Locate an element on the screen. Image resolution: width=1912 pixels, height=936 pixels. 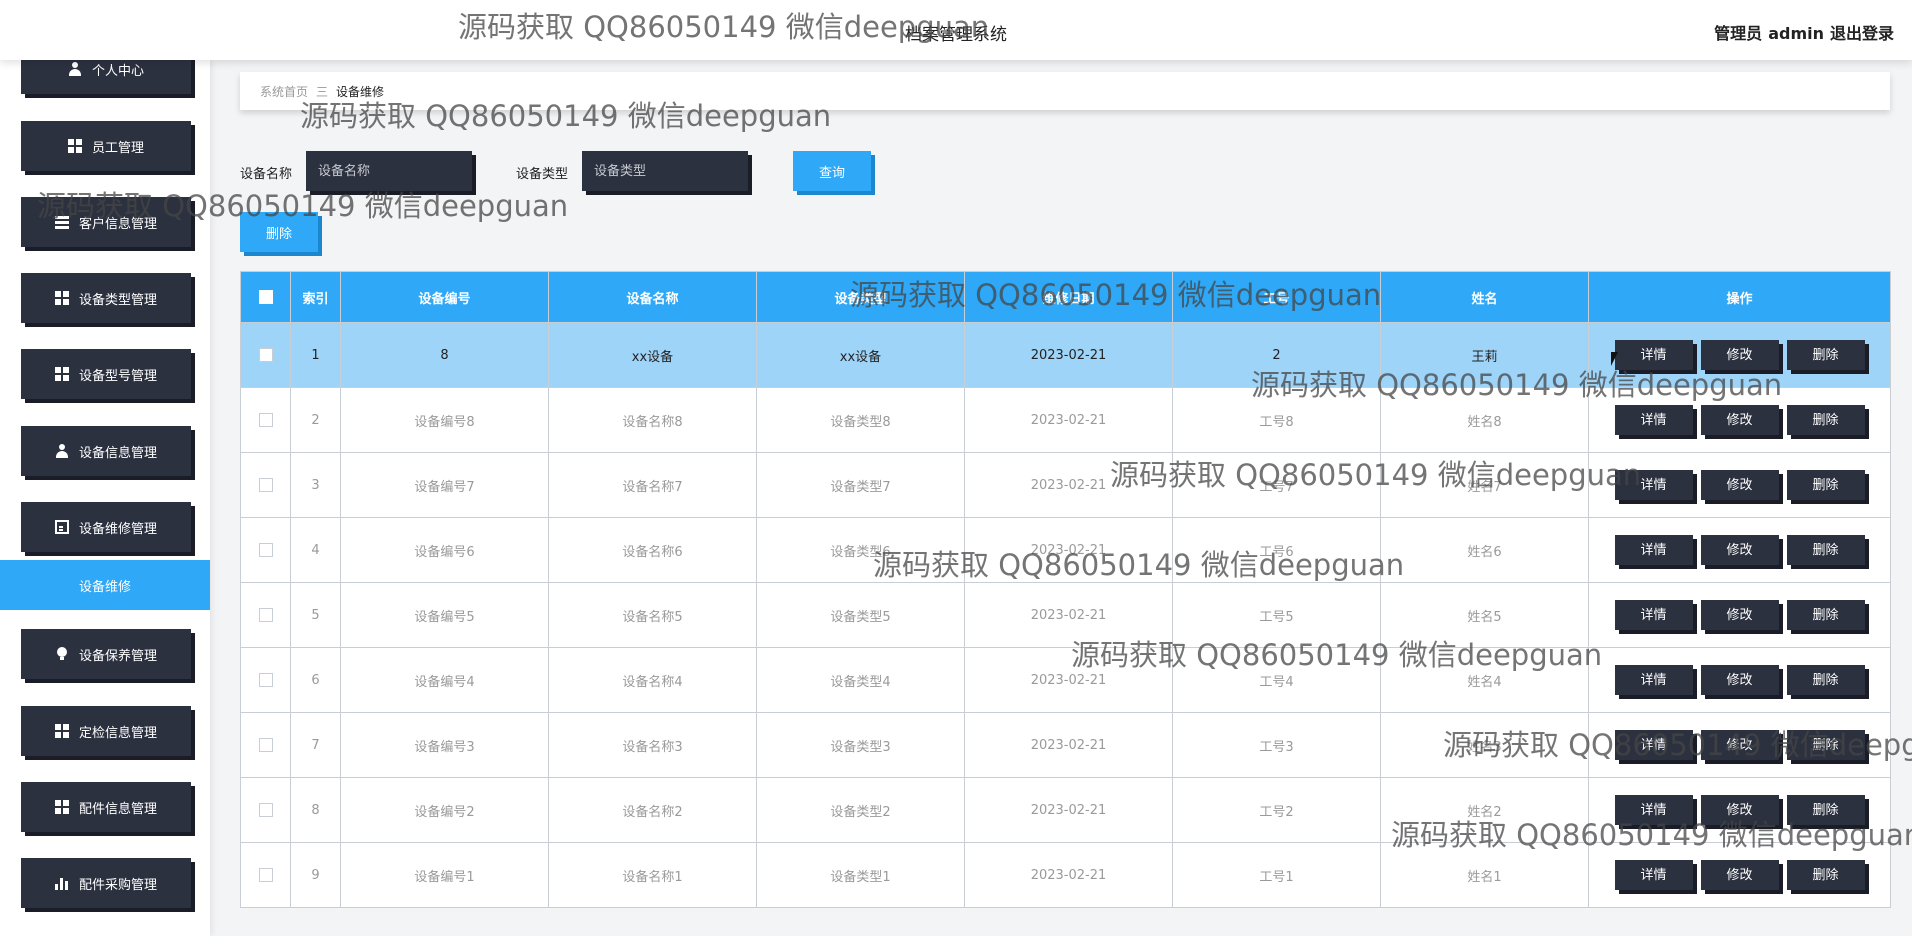
batch-delete-button: 删除 is located at coordinates (279, 232).